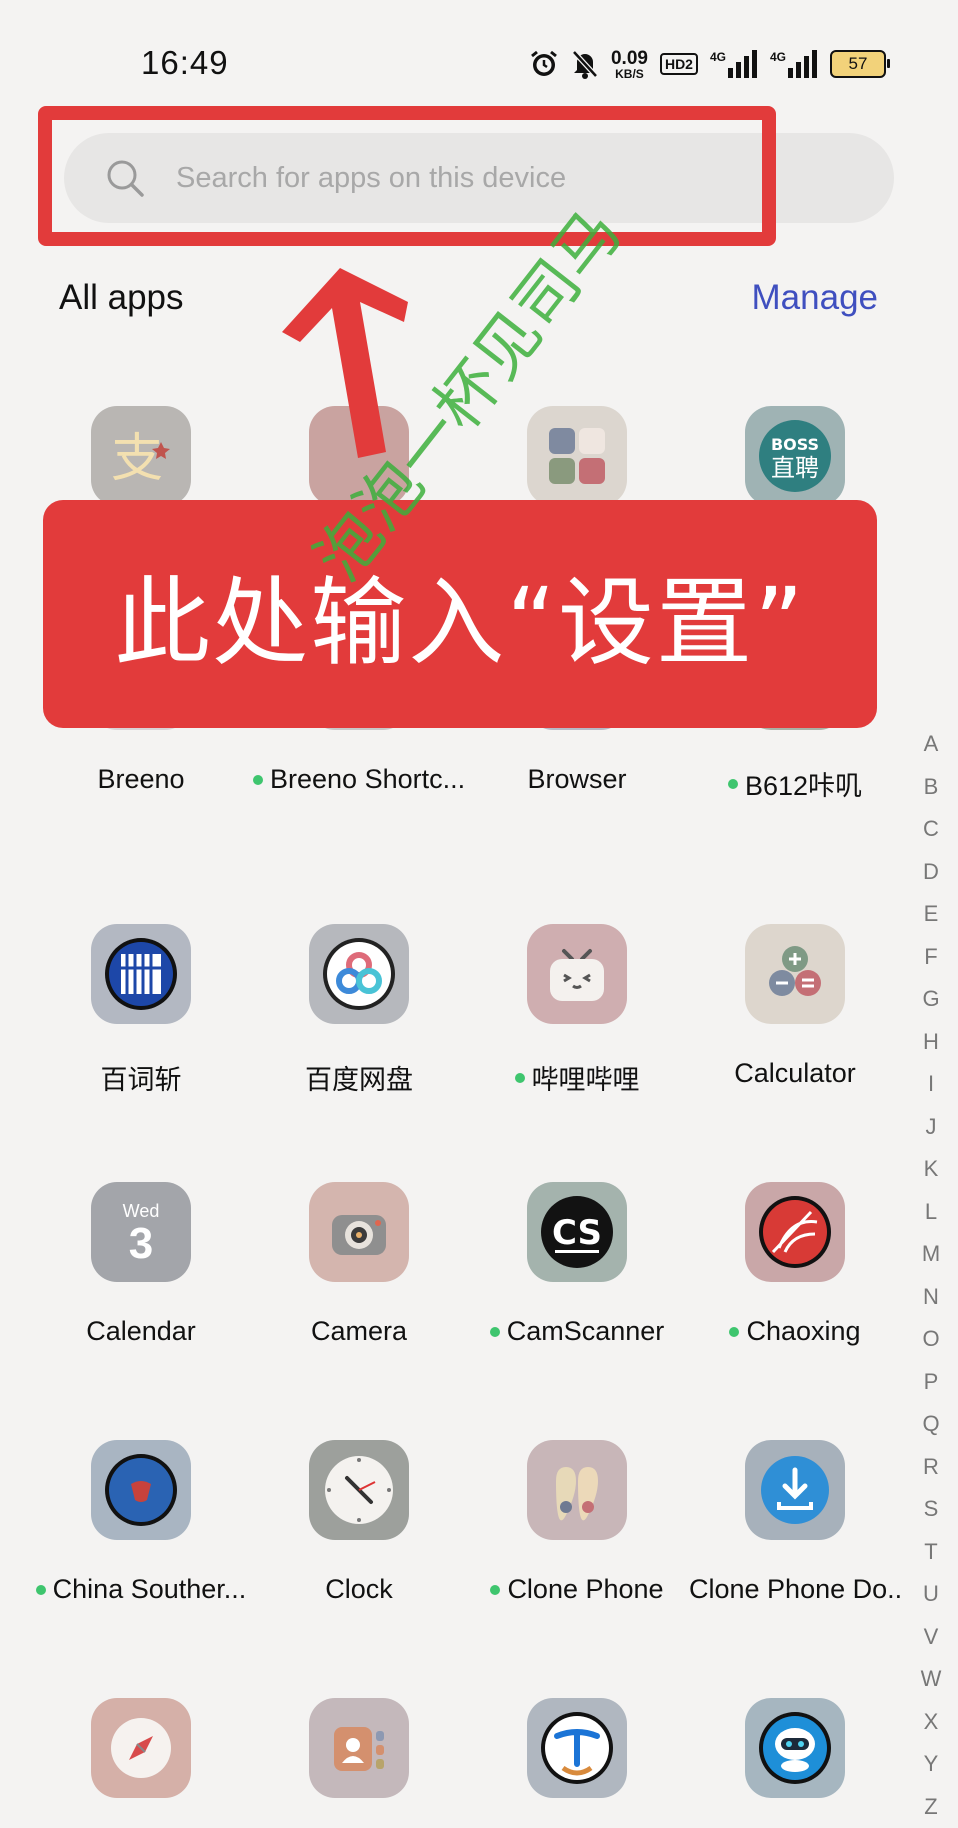 The height and width of the screenshot is (1828, 958). Describe the element at coordinates (795, 974) in the screenshot. I see `calculator-icon` at that location.